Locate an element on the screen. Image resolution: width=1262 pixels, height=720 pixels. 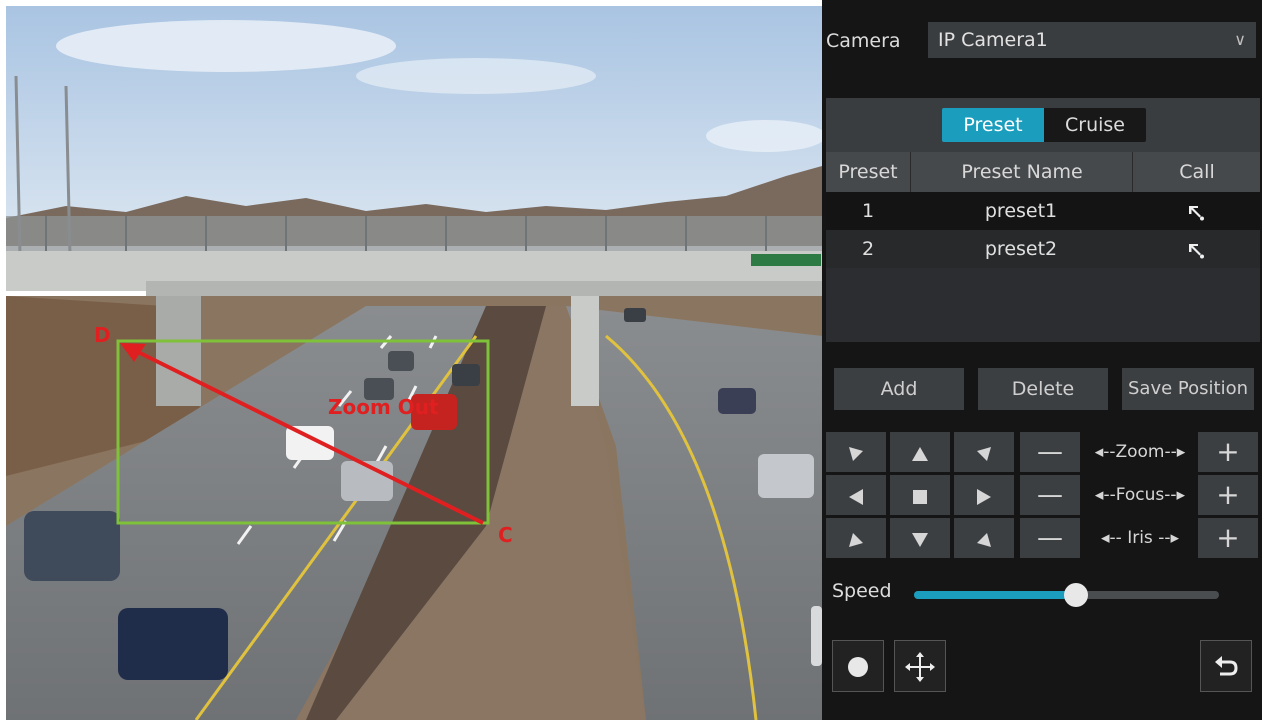
table-row: 2 preset2 is located at coordinates (1043, 249).